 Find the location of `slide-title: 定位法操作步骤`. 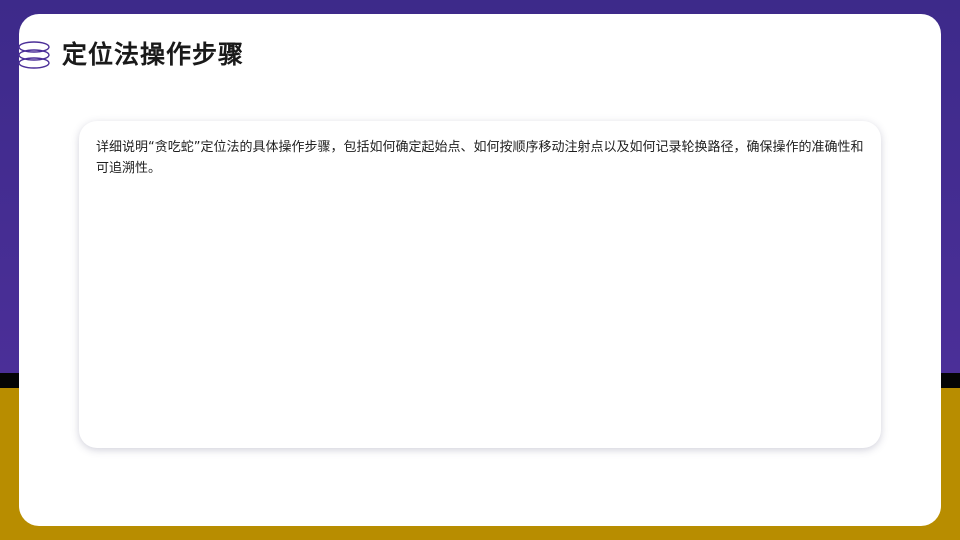

slide-title: 定位法操作步骤 is located at coordinates (153, 54).